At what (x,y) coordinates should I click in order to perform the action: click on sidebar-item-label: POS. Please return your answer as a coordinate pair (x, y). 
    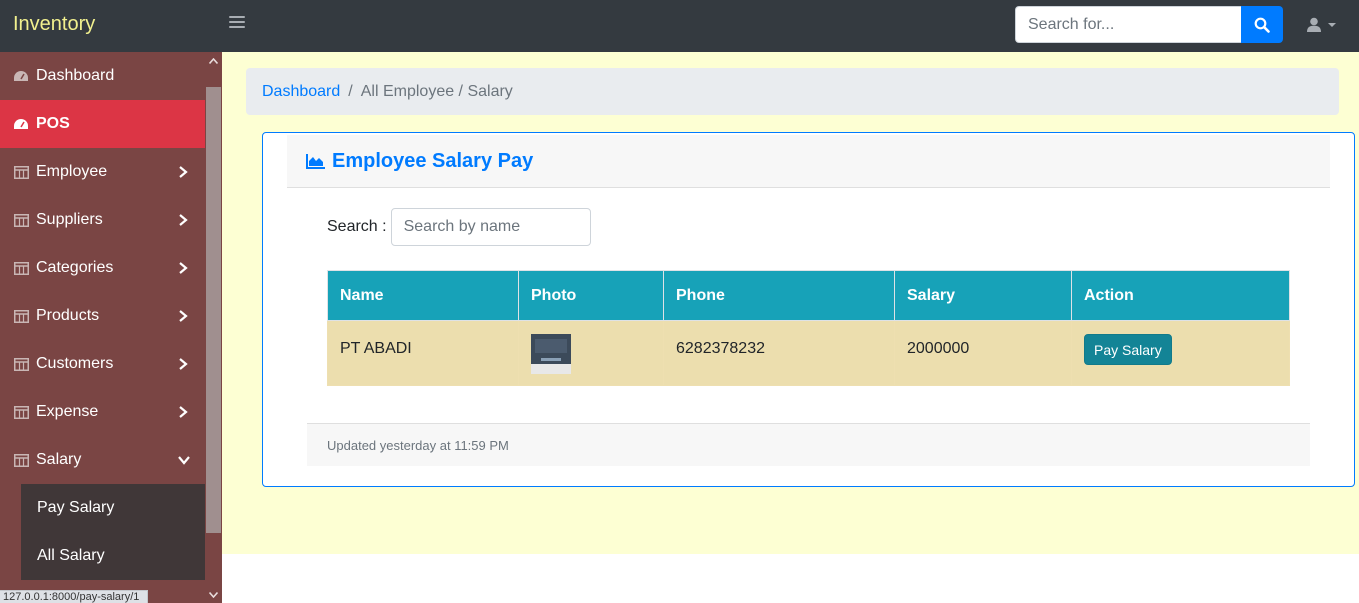
    Looking at the image, I should click on (53, 123).